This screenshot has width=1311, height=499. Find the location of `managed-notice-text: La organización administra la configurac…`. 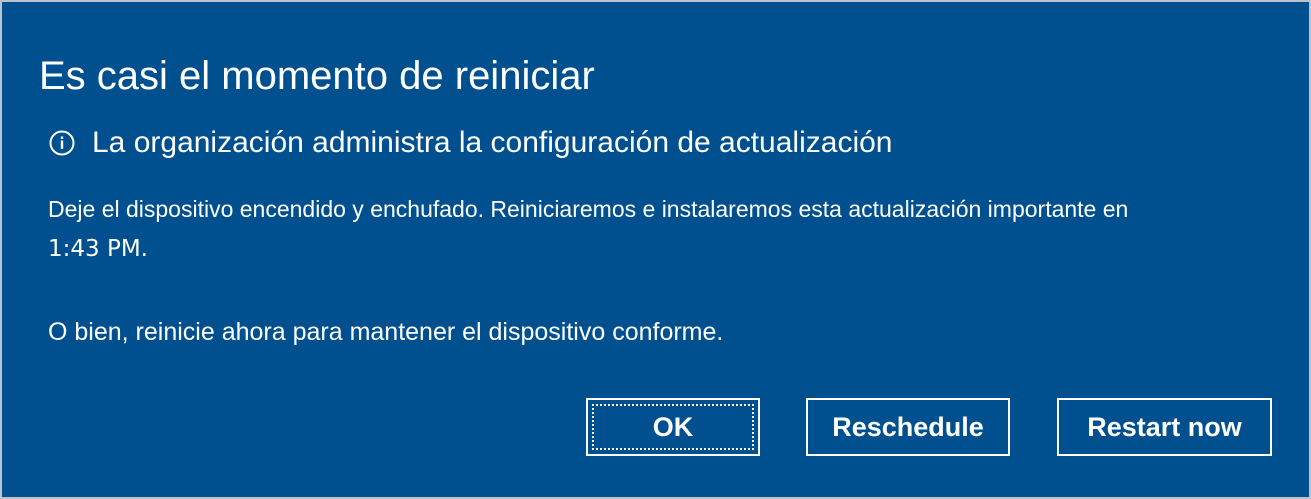

managed-notice-text: La organización administra la configurac… is located at coordinates (492, 142).